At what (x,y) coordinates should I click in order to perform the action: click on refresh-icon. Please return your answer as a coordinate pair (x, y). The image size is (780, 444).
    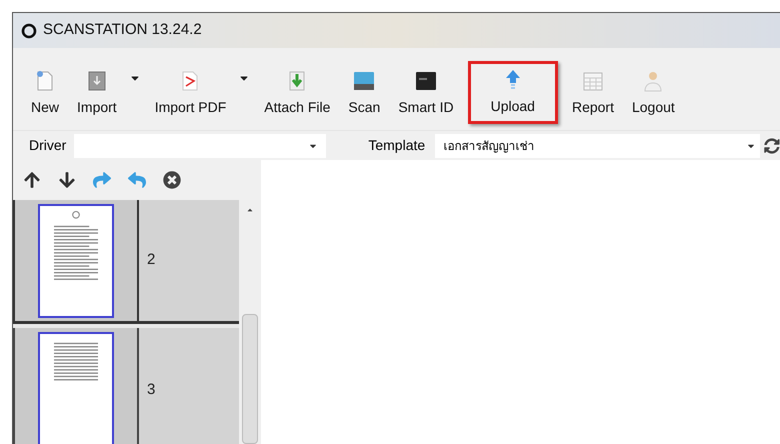
    Looking at the image, I should click on (772, 146).